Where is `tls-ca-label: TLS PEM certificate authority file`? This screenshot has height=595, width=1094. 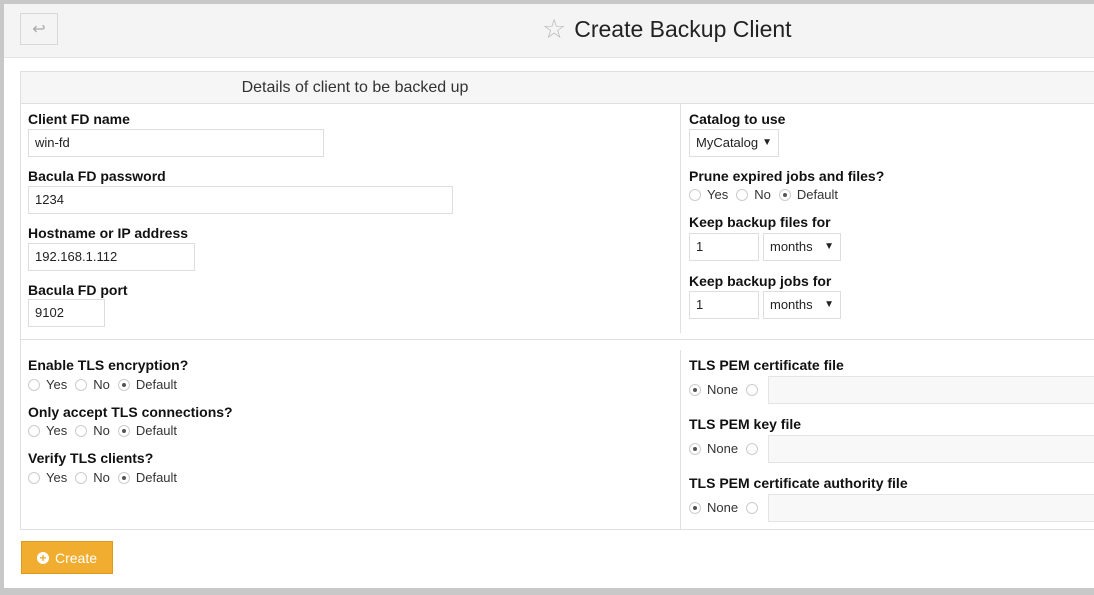
tls-ca-label: TLS PEM certificate authority file is located at coordinates (798, 483).